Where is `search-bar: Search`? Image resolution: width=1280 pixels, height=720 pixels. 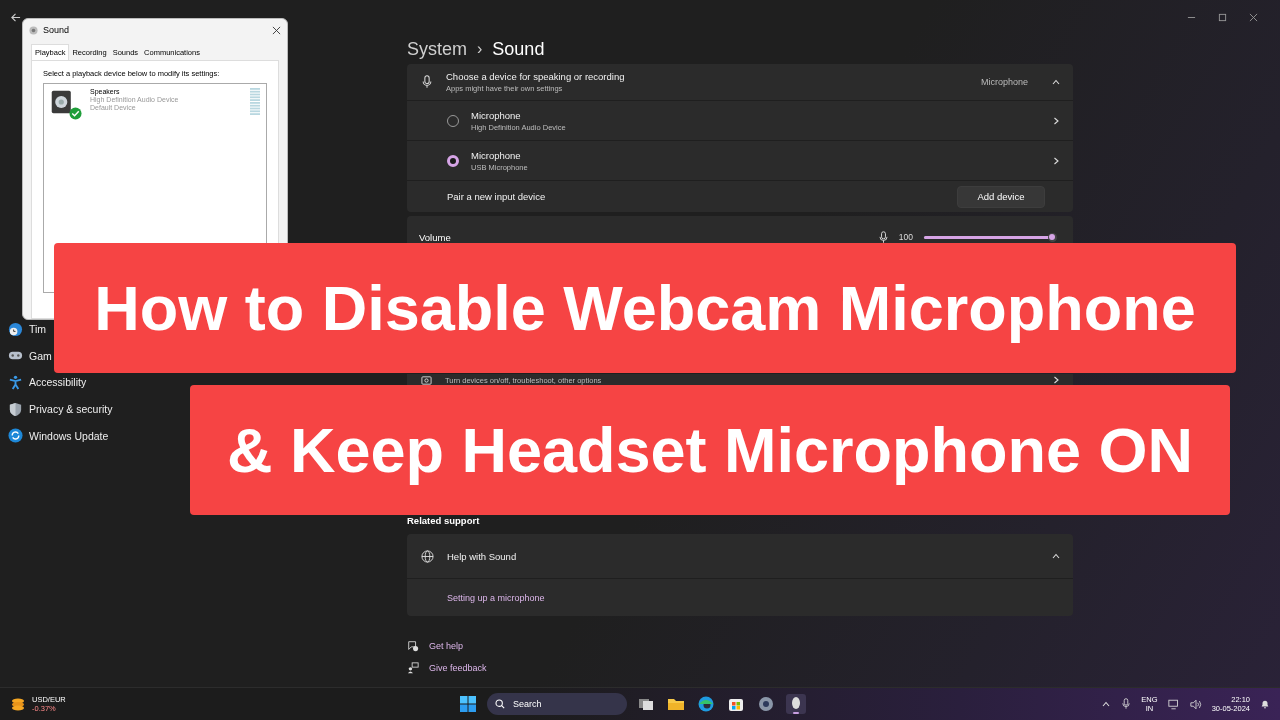
search-bar: Search is located at coordinates (557, 704).